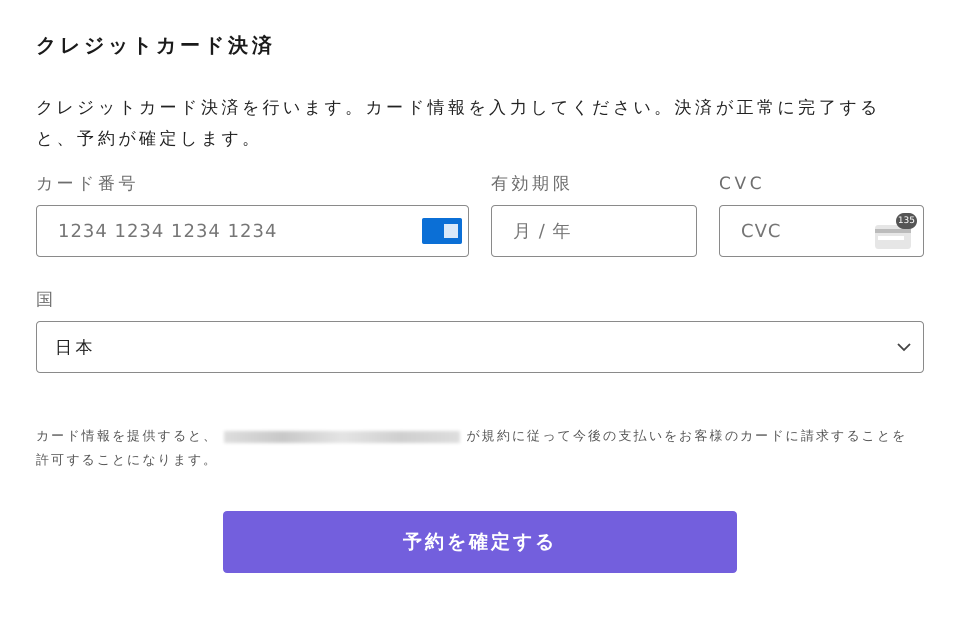 Image resolution: width=960 pixels, height=640 pixels. I want to click on cvc-field: CVC 135, so click(821, 231).